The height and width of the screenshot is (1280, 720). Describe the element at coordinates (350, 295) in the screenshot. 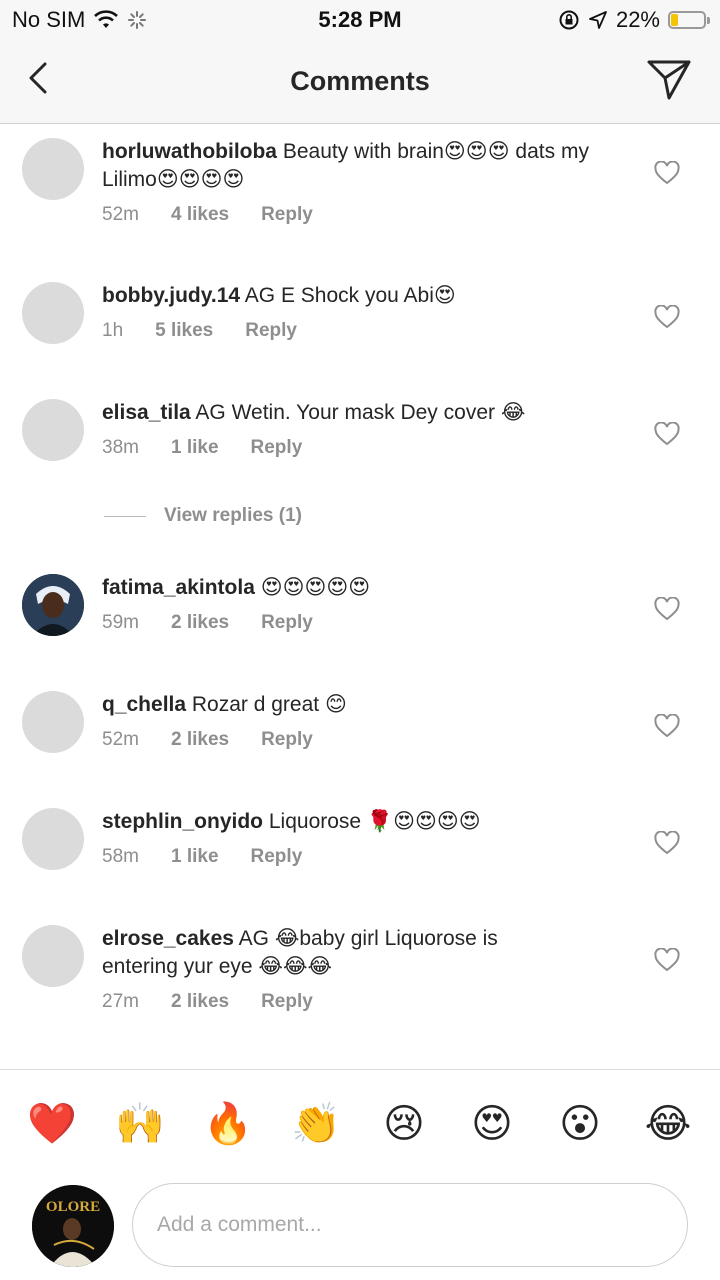

I see `comment-text: AG E Shock you Abi😍` at that location.